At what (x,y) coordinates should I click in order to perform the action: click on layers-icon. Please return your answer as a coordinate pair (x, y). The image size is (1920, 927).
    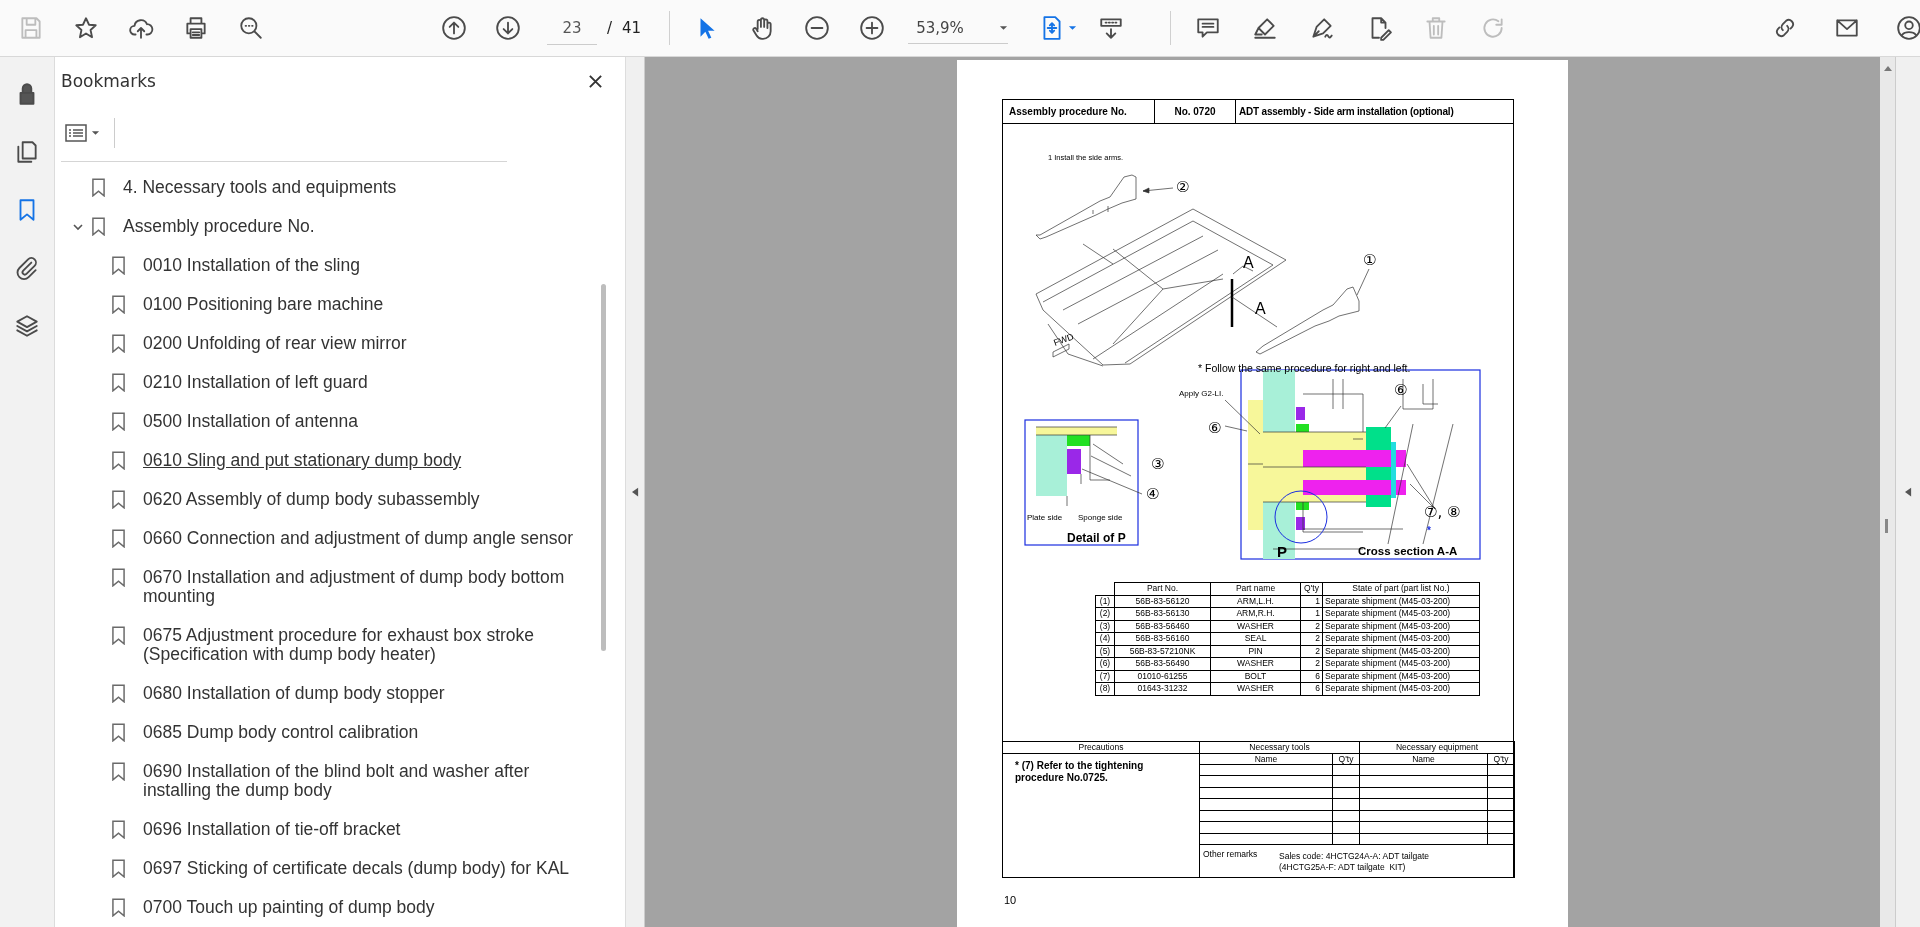
    Looking at the image, I should click on (27, 326).